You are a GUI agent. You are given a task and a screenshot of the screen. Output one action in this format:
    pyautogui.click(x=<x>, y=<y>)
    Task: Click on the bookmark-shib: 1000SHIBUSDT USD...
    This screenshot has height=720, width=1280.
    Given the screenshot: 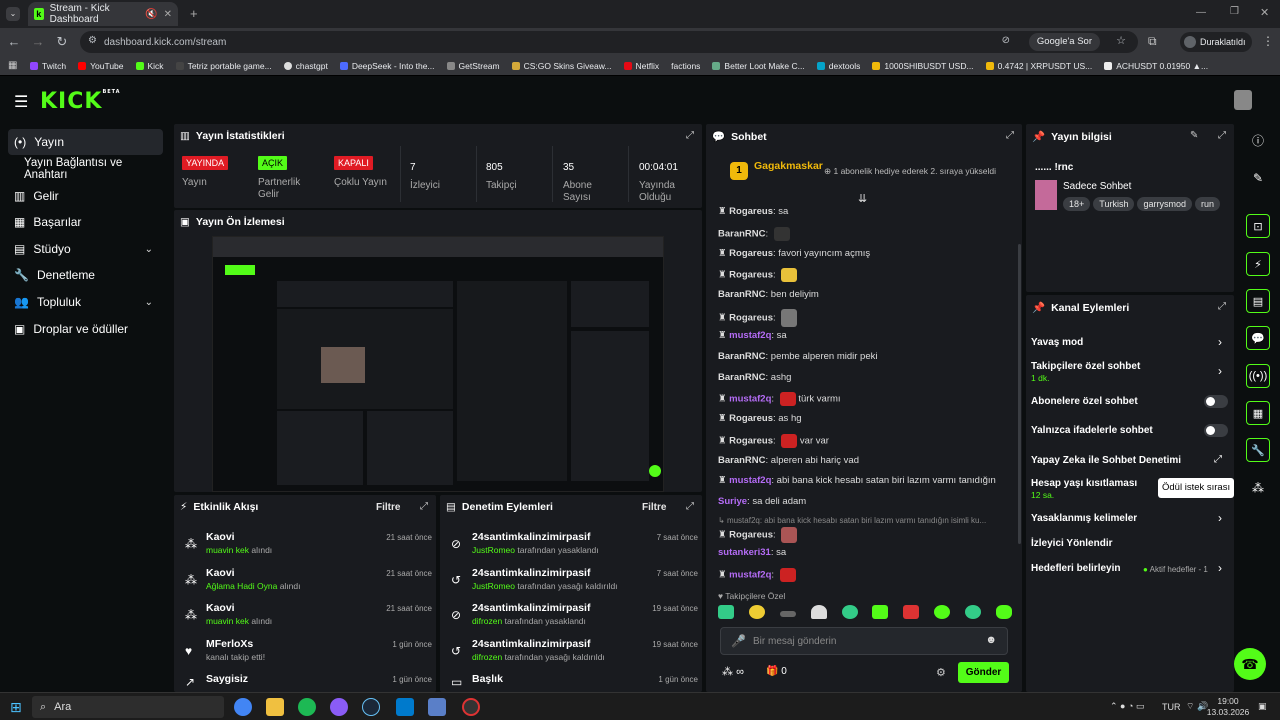 What is the action you would take?
    pyautogui.click(x=923, y=66)
    